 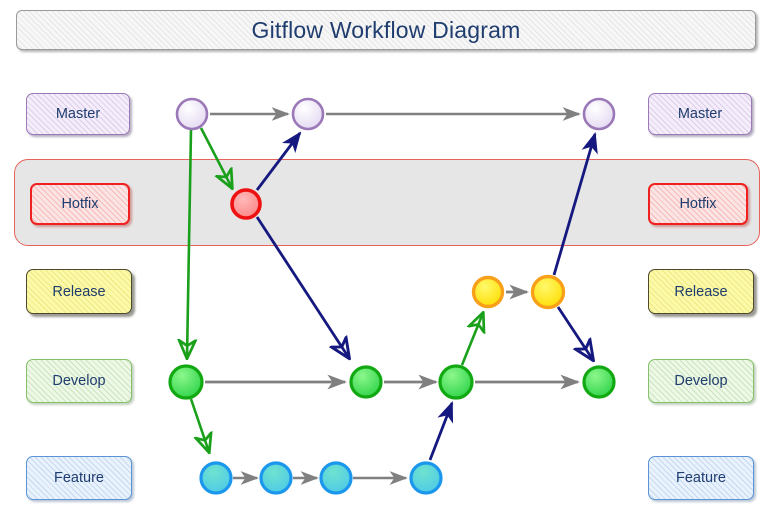 I want to click on edge-release2-master3, so click(x=575, y=203).